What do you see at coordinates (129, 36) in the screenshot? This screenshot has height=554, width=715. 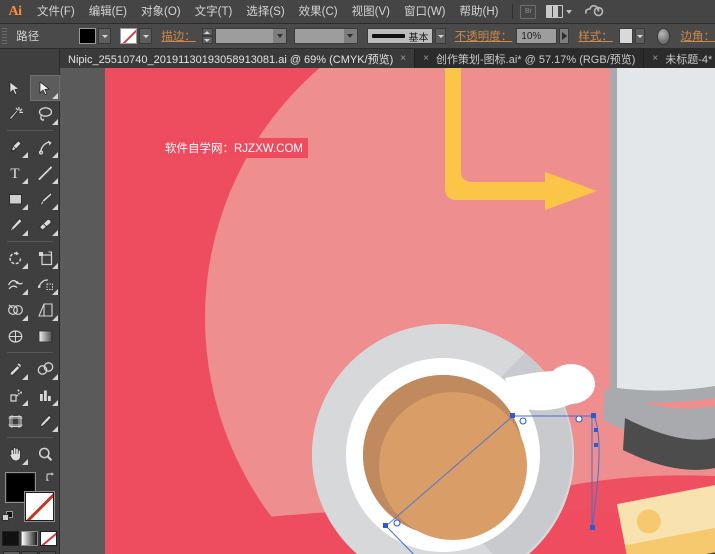 I see `stroke-swatch-none` at bounding box center [129, 36].